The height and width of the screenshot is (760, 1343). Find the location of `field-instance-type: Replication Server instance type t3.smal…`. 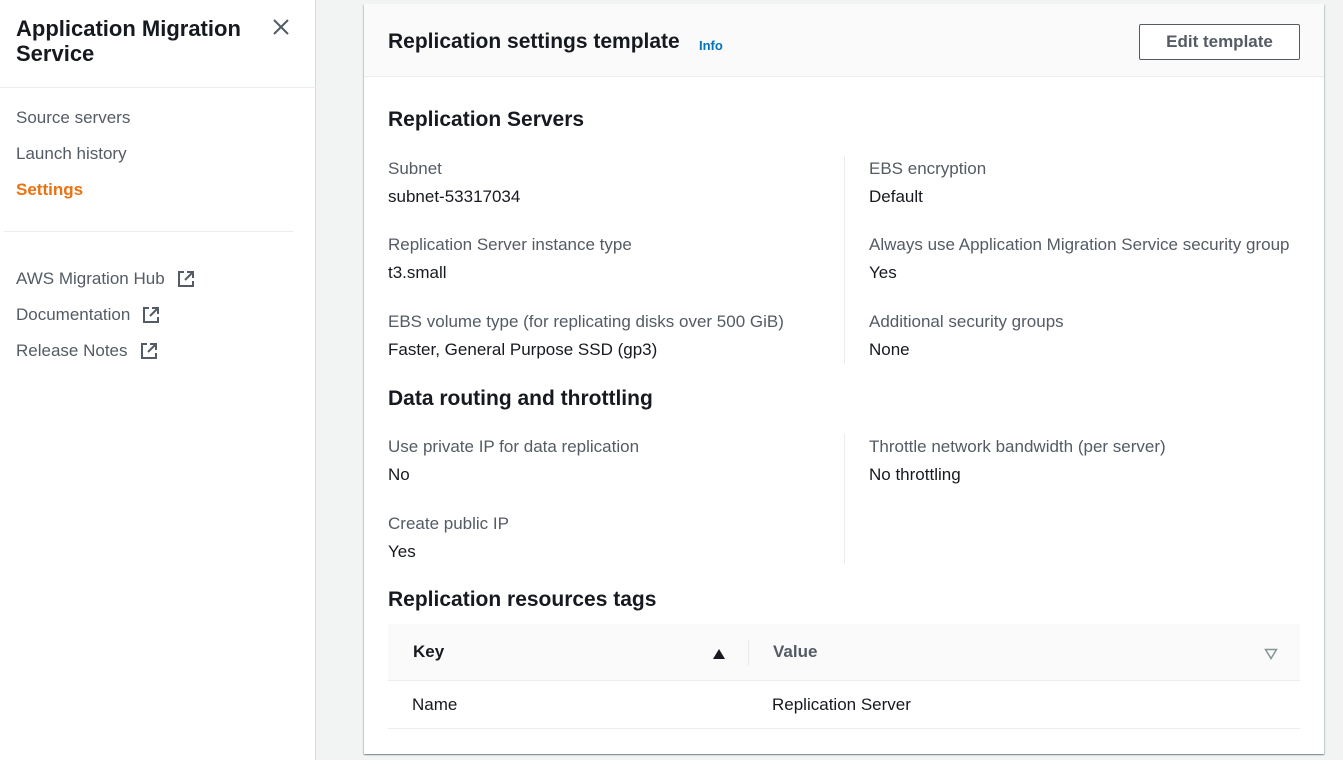

field-instance-type: Replication Server instance type t3.smal… is located at coordinates (510, 259).